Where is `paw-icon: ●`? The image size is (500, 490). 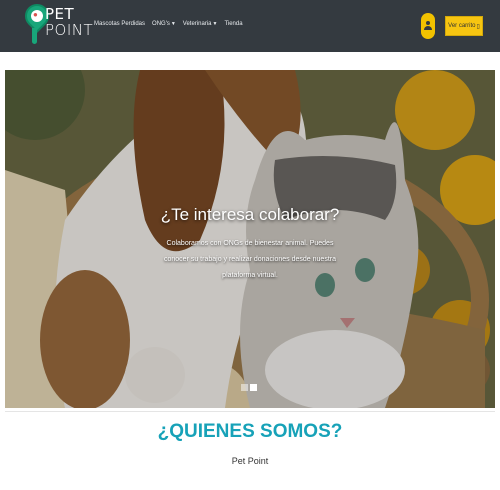 paw-icon: ● is located at coordinates (35, 14).